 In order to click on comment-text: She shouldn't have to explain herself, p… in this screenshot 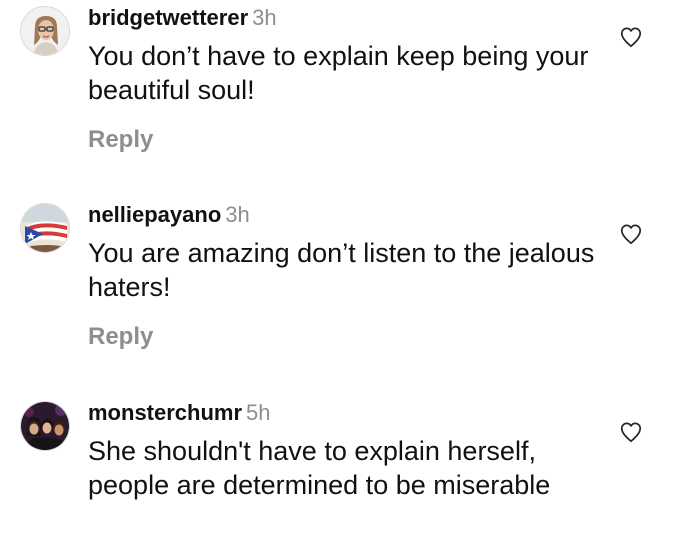, I will do `click(319, 468)`.